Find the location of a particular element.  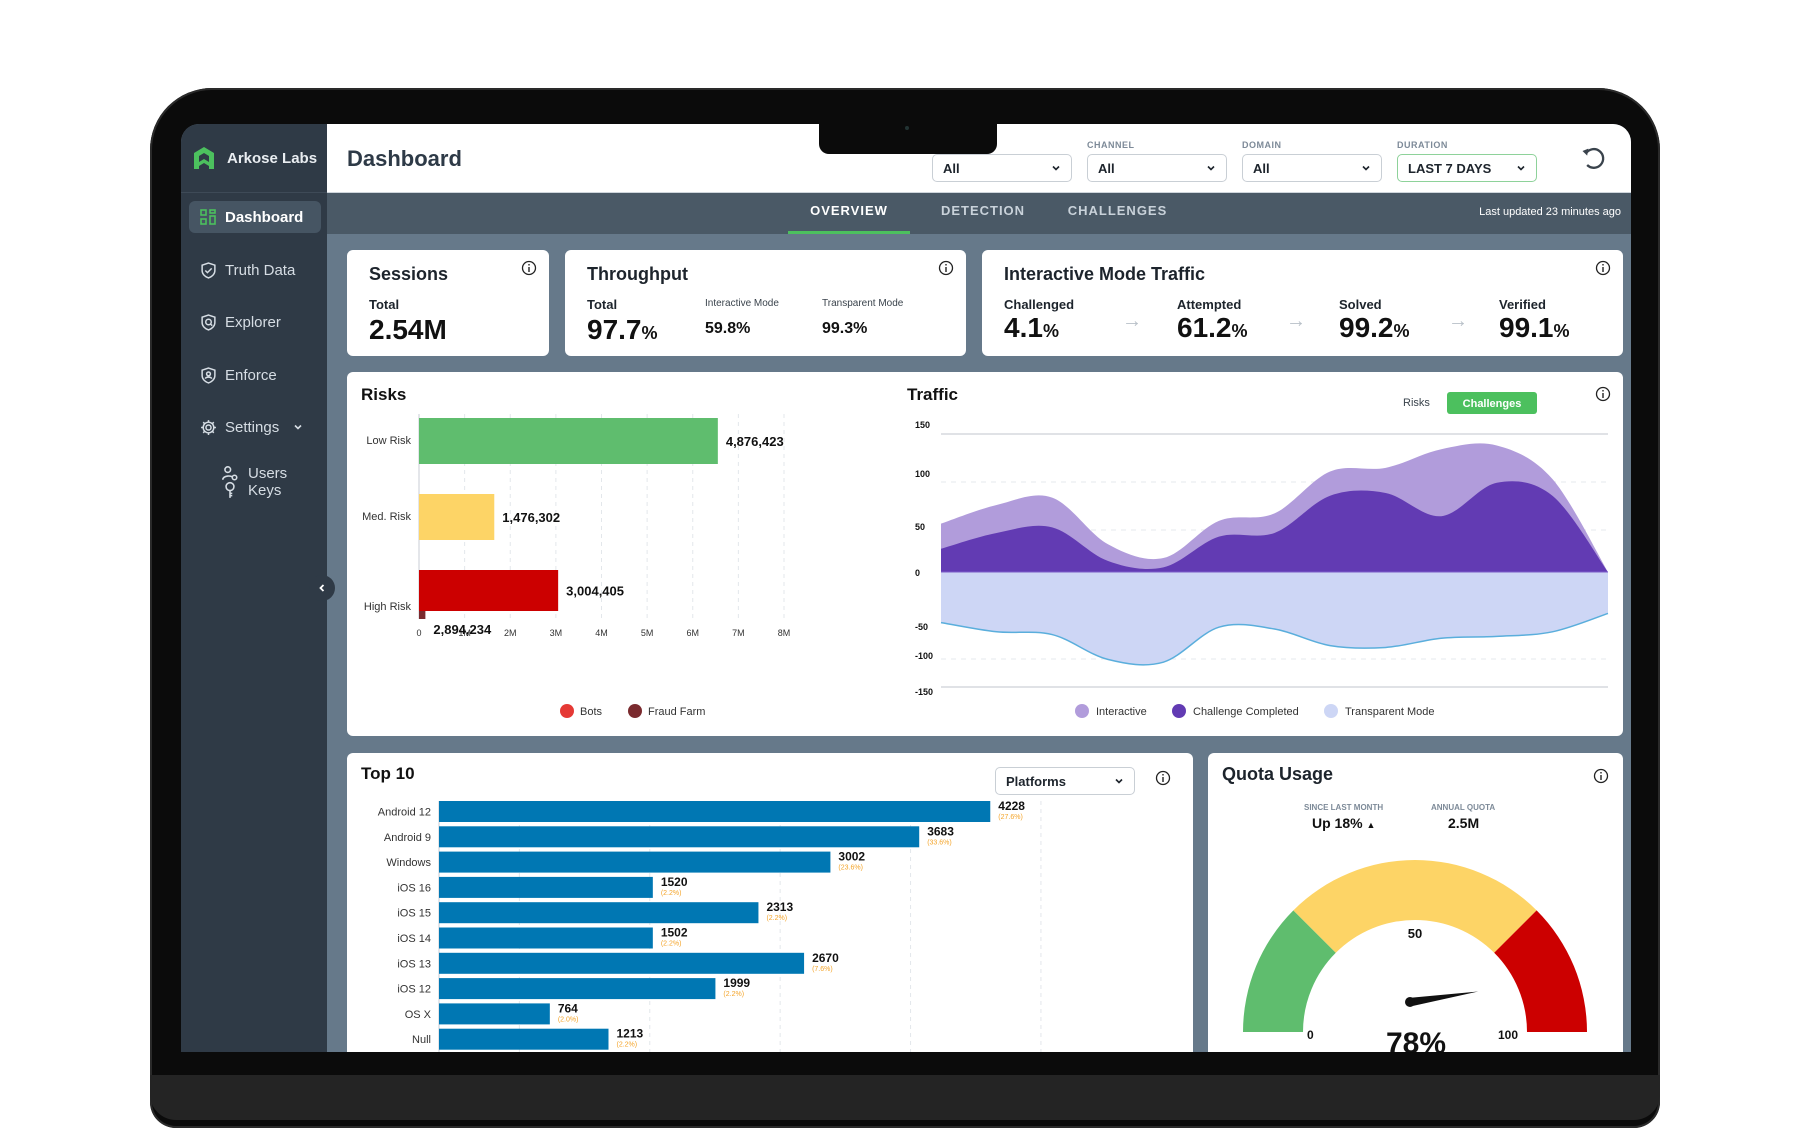

value-number: 97.7 is located at coordinates (614, 329).